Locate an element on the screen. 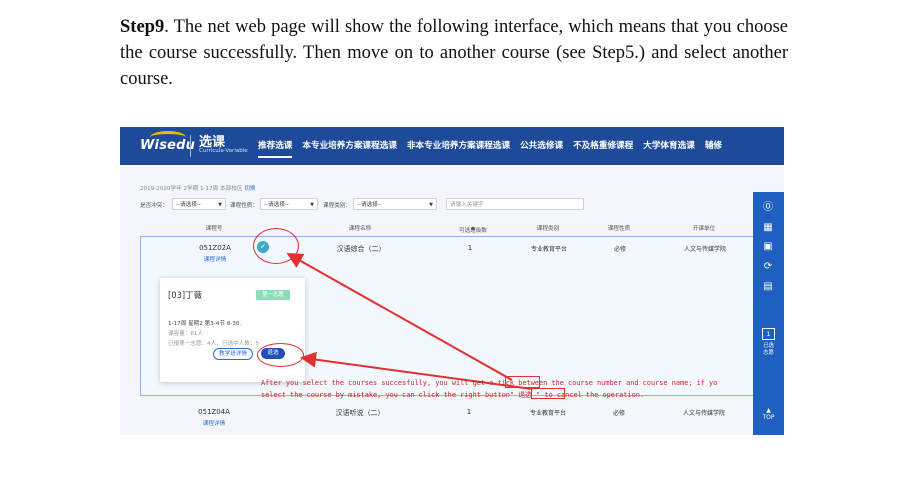  course-category: 专业教育平台 is located at coordinates (548, 413).